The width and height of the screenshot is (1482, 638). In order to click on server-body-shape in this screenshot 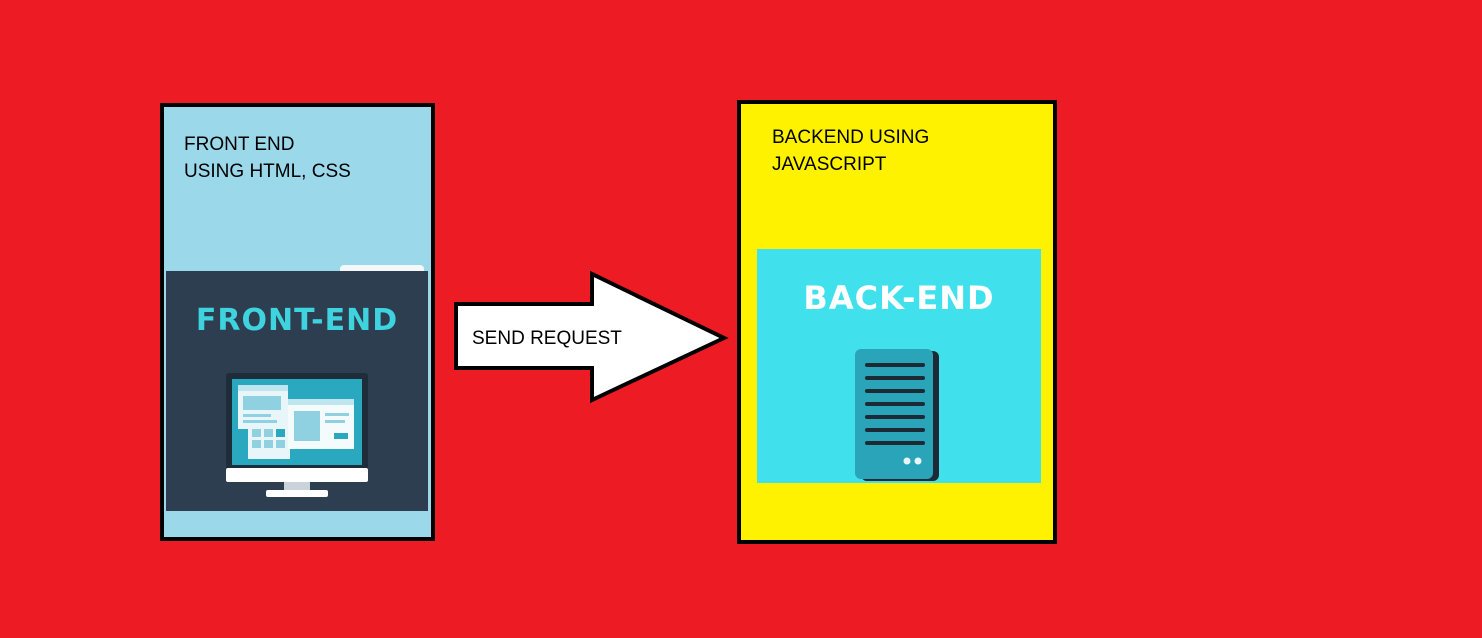, I will do `click(894, 414)`.